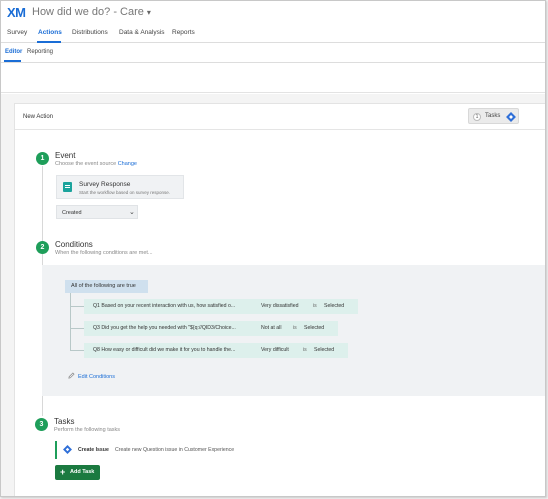 This screenshot has height=499, width=548. Describe the element at coordinates (49, 42) in the screenshot. I see `active-tab-indicator` at that location.